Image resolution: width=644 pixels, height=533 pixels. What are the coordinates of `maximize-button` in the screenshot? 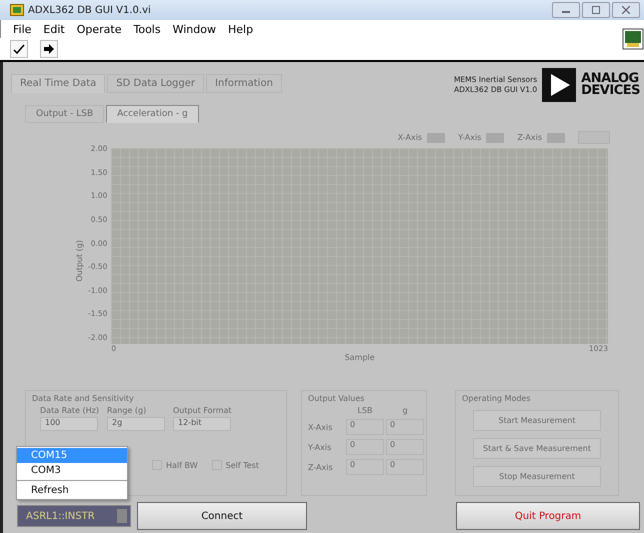 It's located at (596, 10).